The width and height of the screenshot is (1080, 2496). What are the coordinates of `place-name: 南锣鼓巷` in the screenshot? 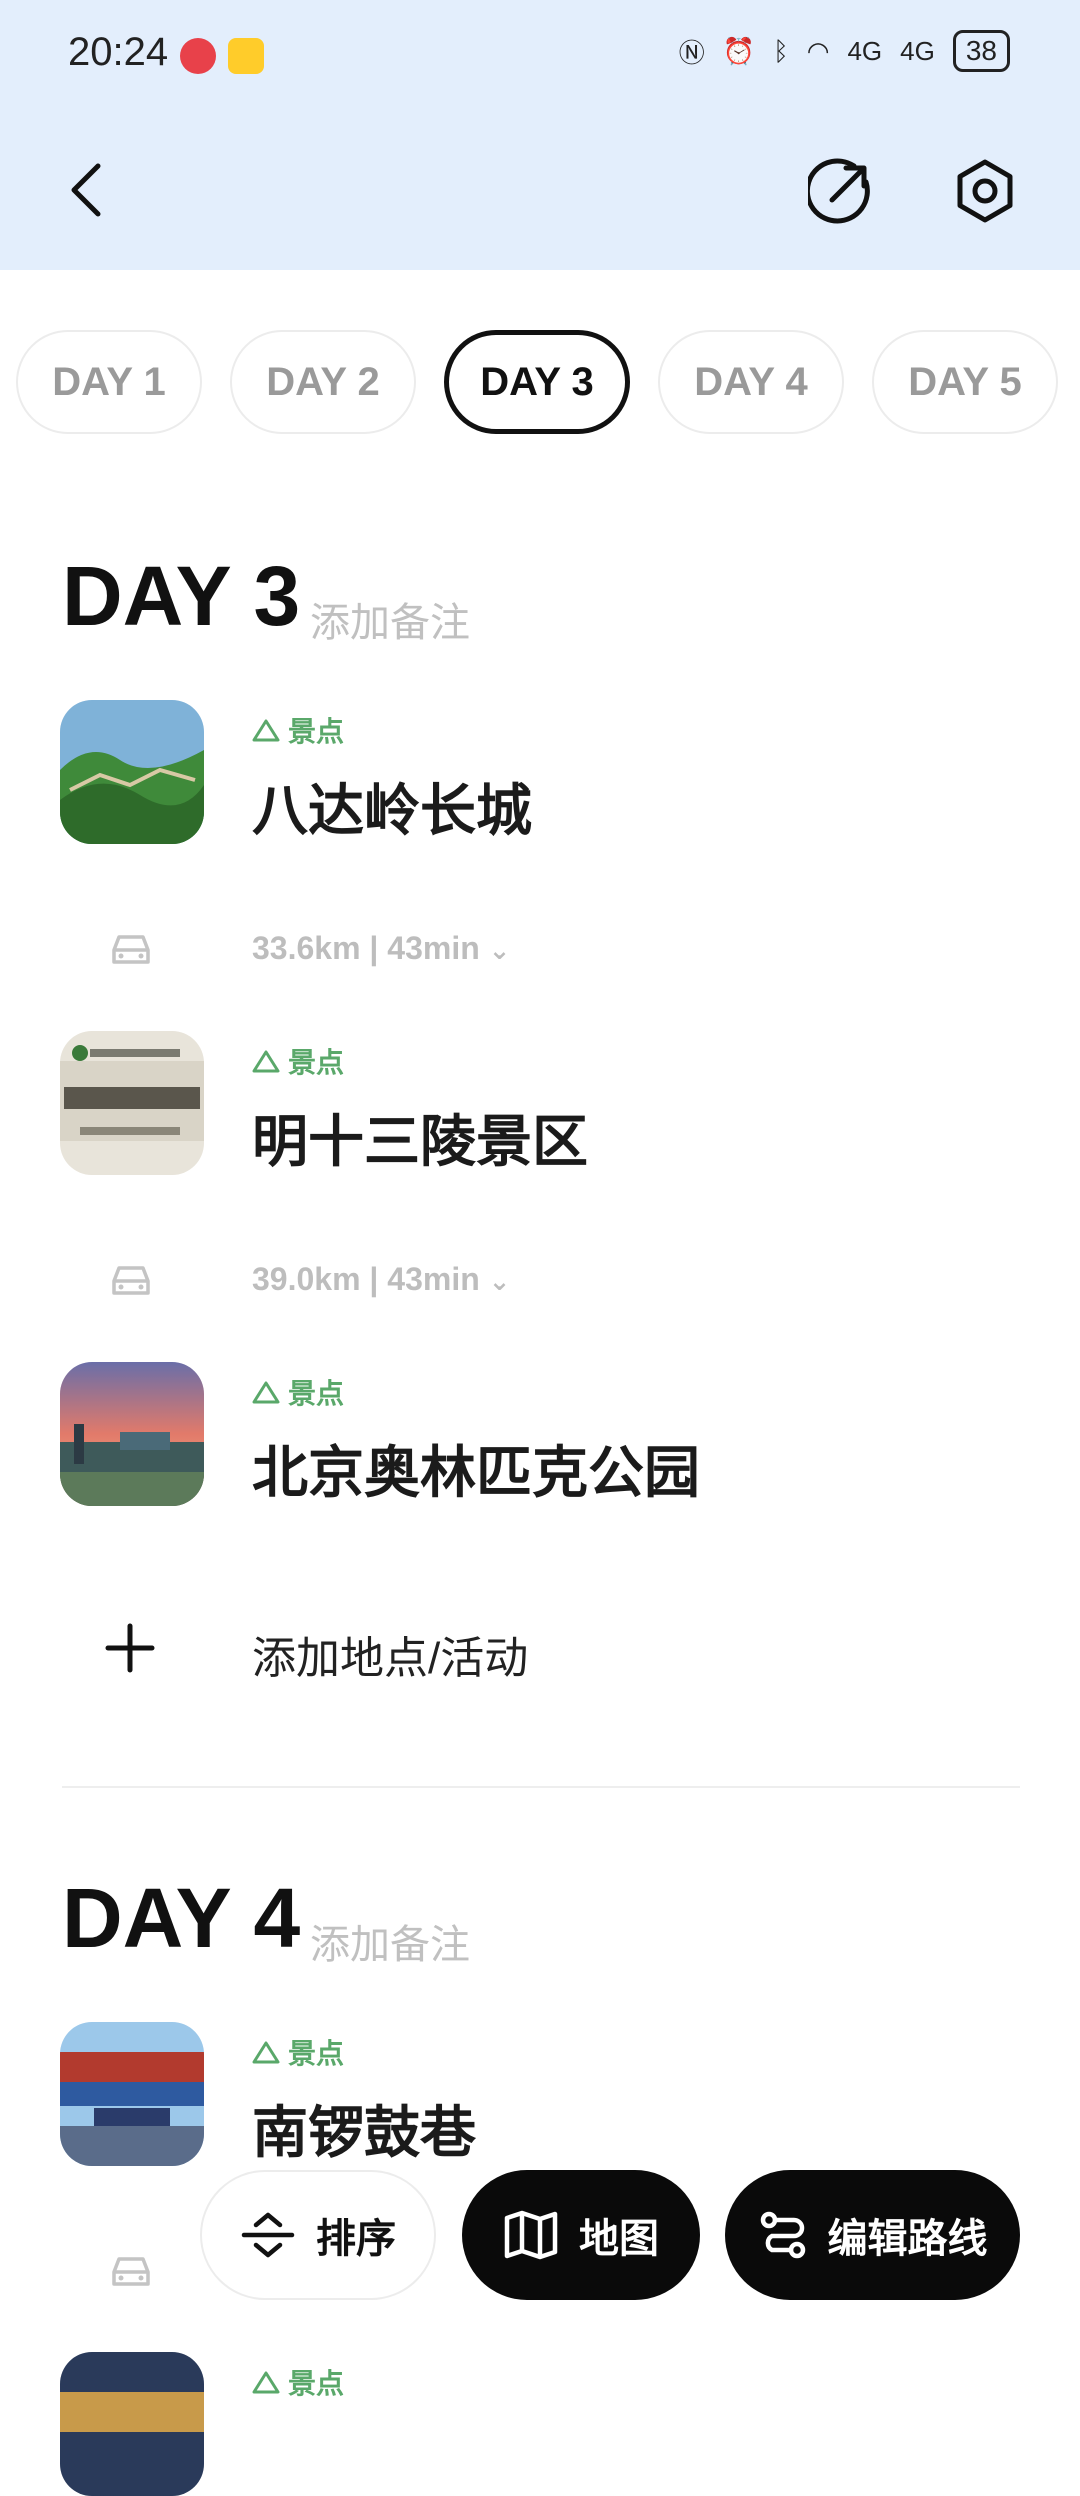 It's located at (364, 2128).